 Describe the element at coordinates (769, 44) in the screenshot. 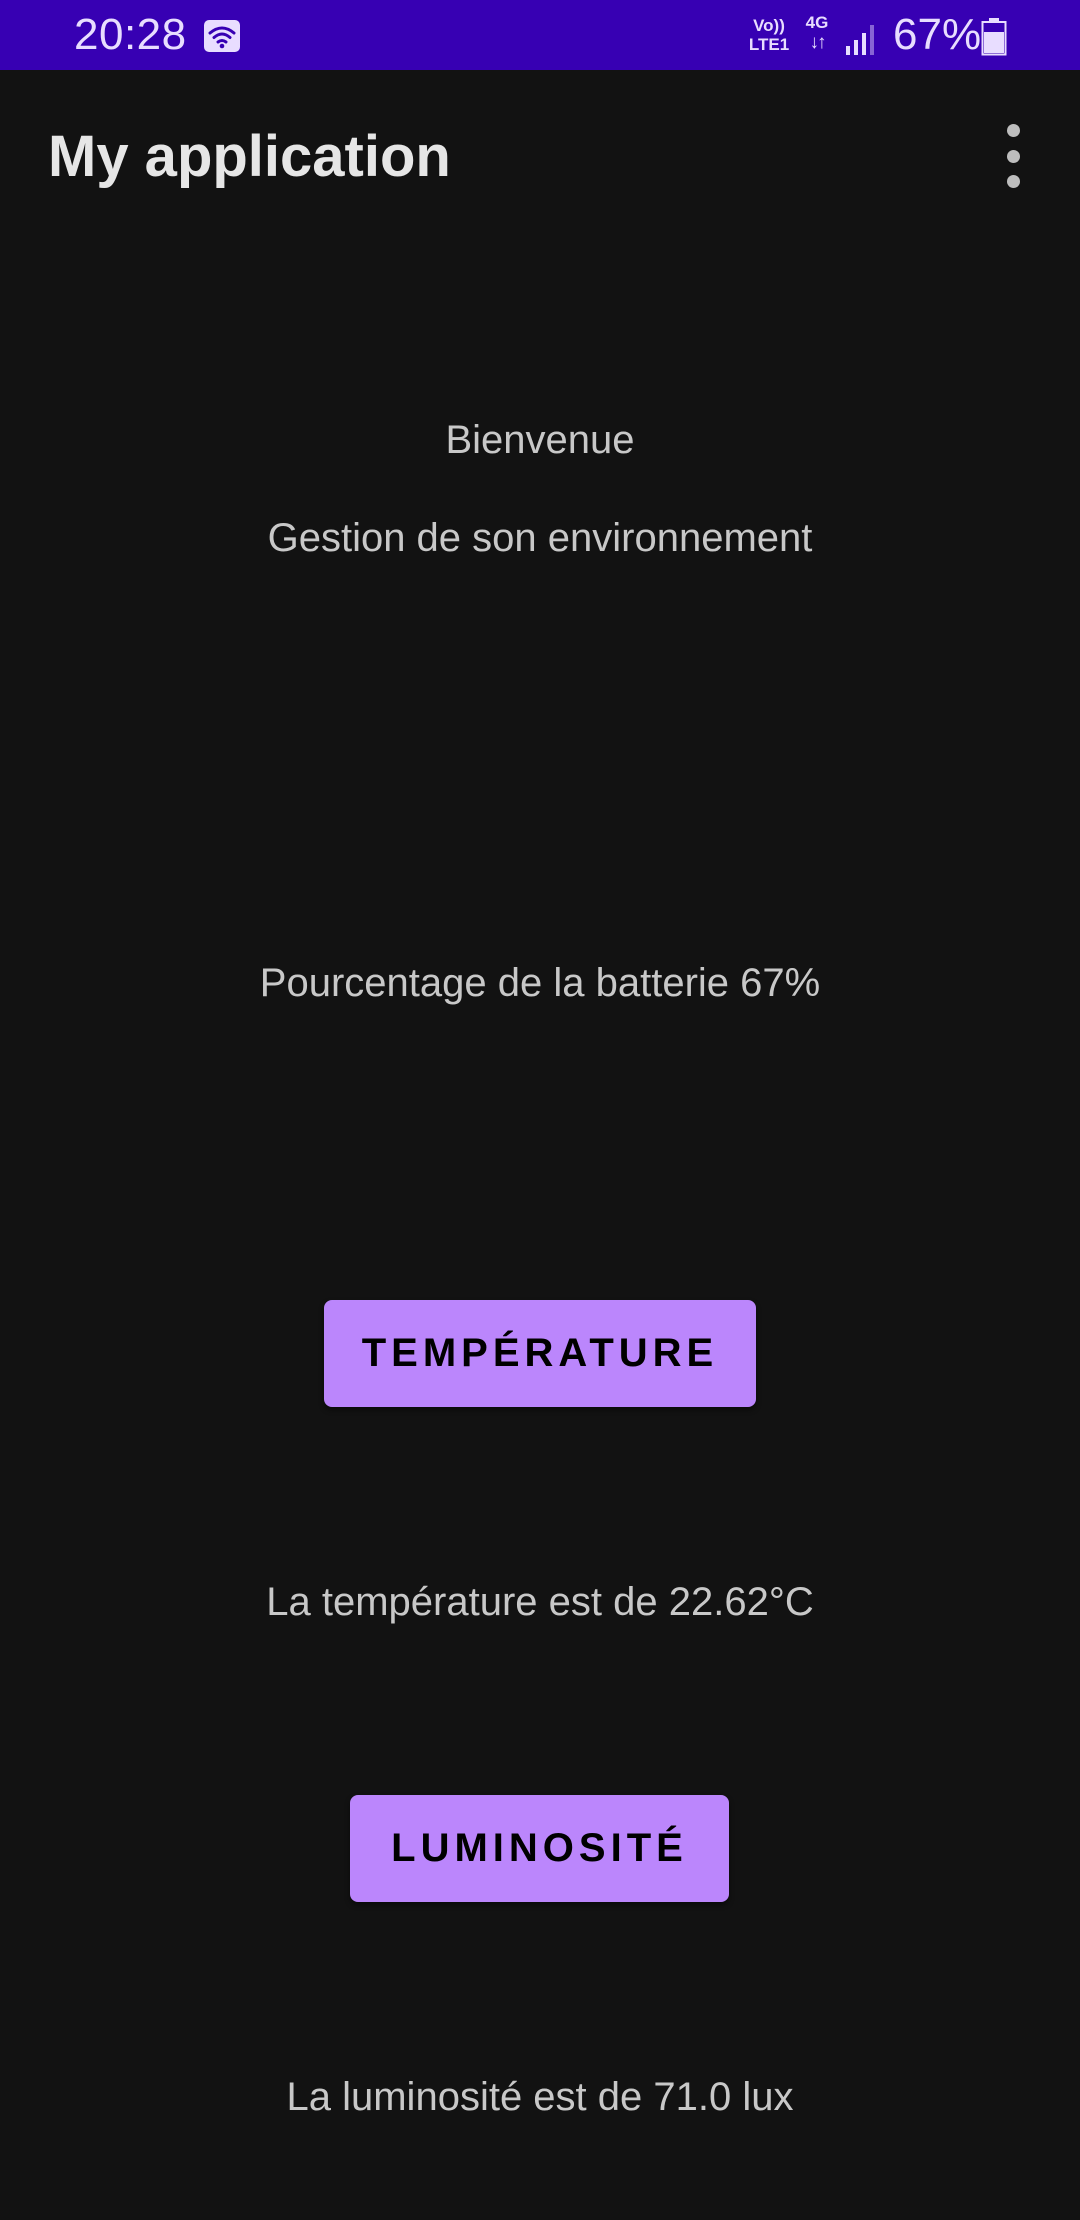

I see `volte-line2: LTE1` at that location.